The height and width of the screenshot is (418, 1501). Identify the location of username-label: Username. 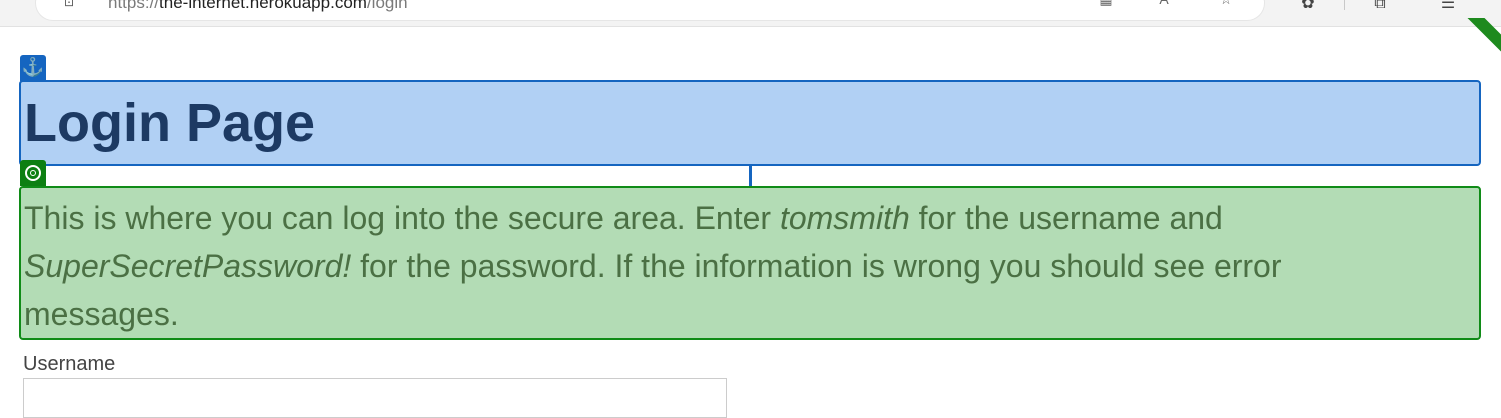
(69, 364).